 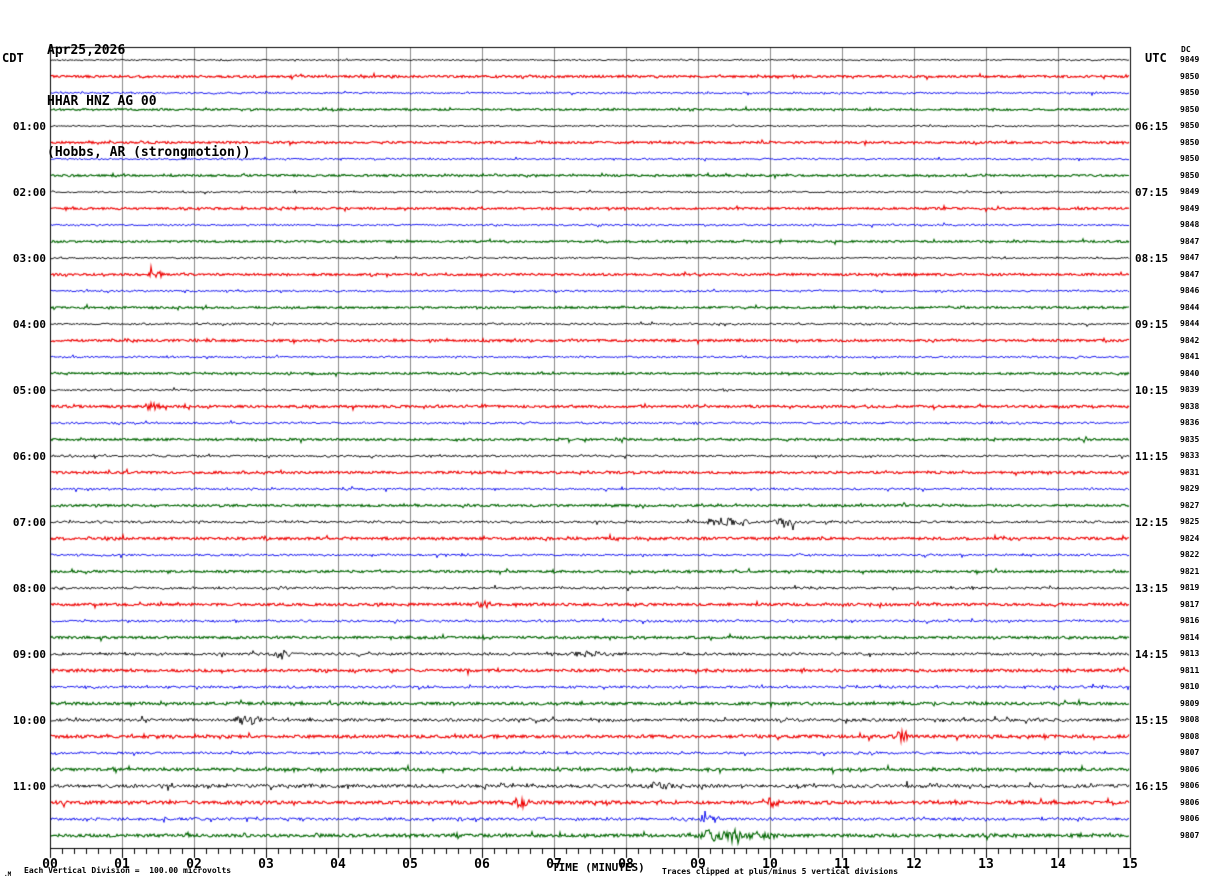 What do you see at coordinates (1152, 324) in the screenshot?
I see `utc-hour-label: 09:15` at bounding box center [1152, 324].